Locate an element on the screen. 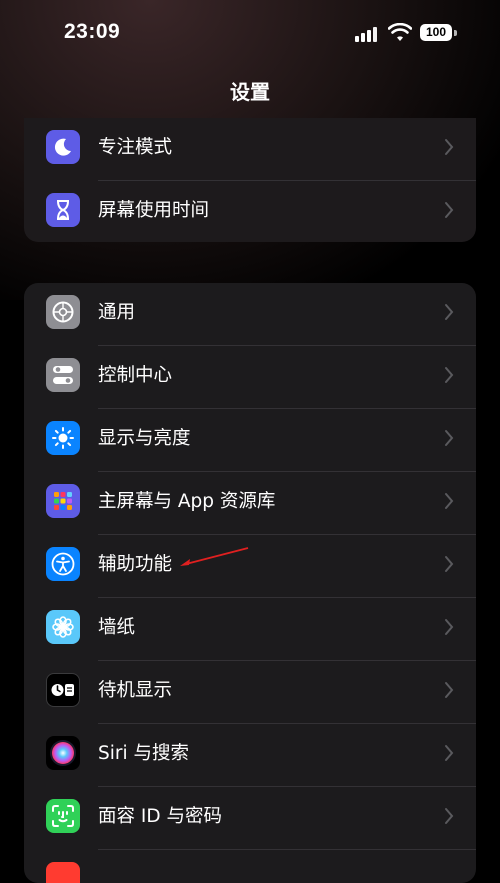 The width and height of the screenshot is (500, 883). settings-row-label: 面容 ID 与密码 is located at coordinates (160, 816).